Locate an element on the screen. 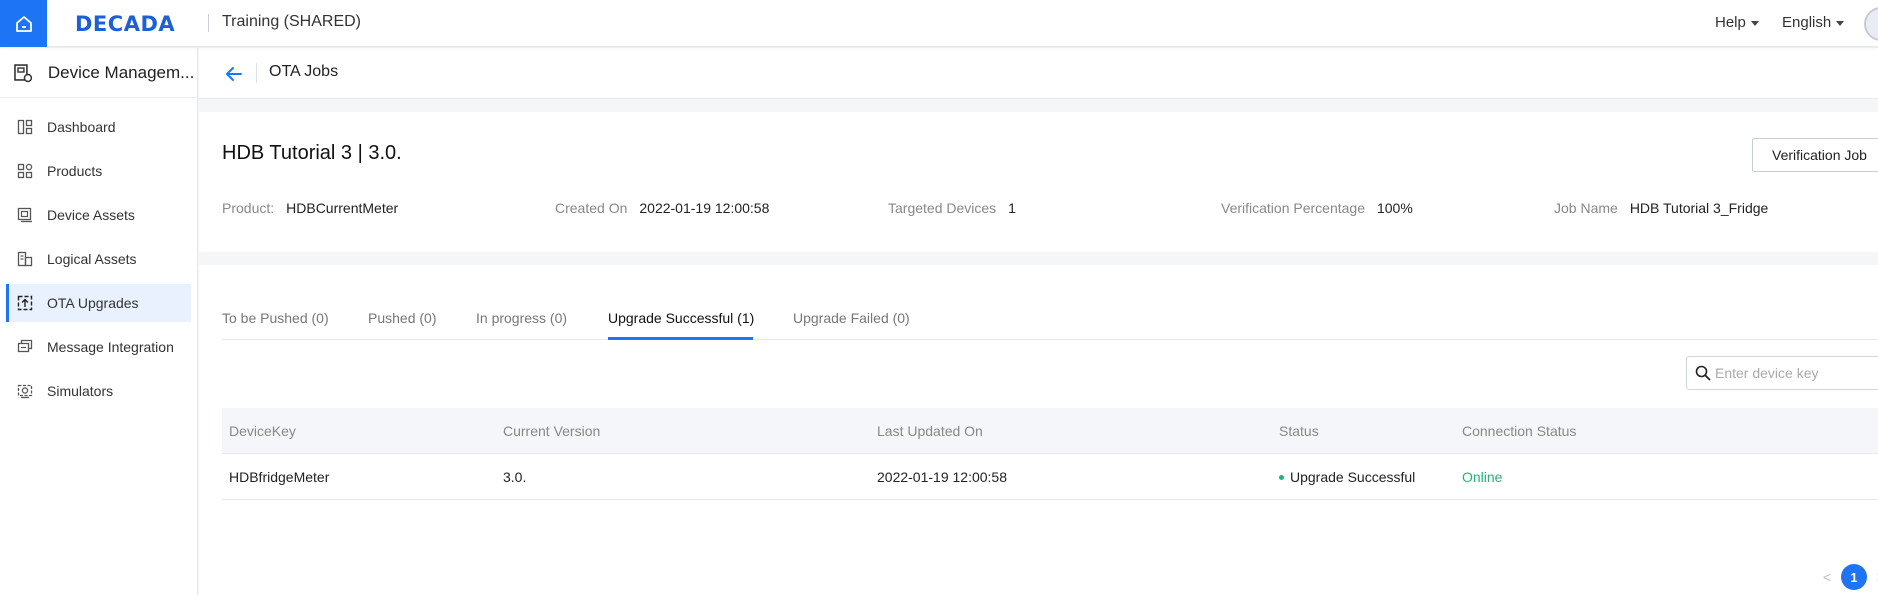 Image resolution: width=1878 pixels, height=595 pixels. next-page-button: > is located at coordinates (1875, 577).